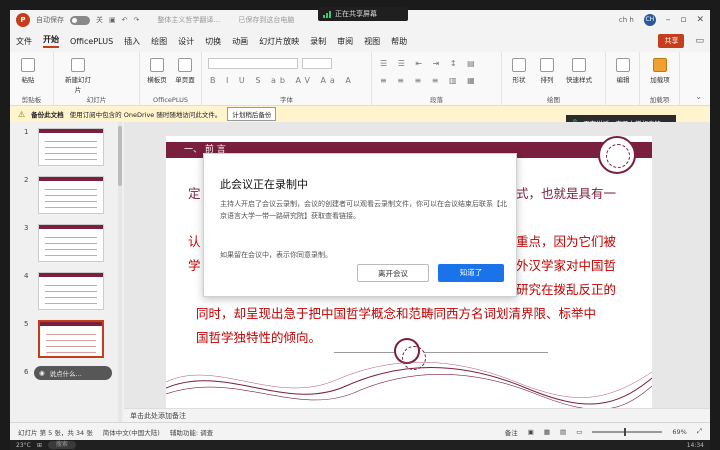 This screenshot has width=720, height=450. I want to click on screen-share-banner: 正在共享屏幕, so click(363, 14).